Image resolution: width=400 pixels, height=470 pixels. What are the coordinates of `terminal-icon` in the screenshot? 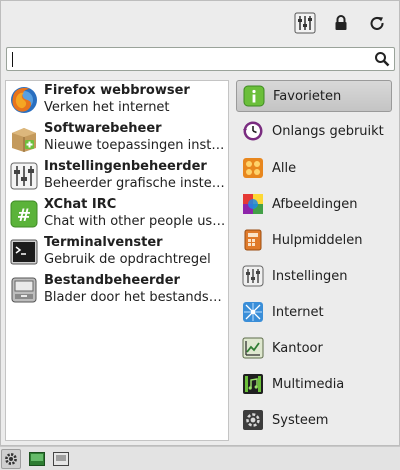 It's located at (24, 252).